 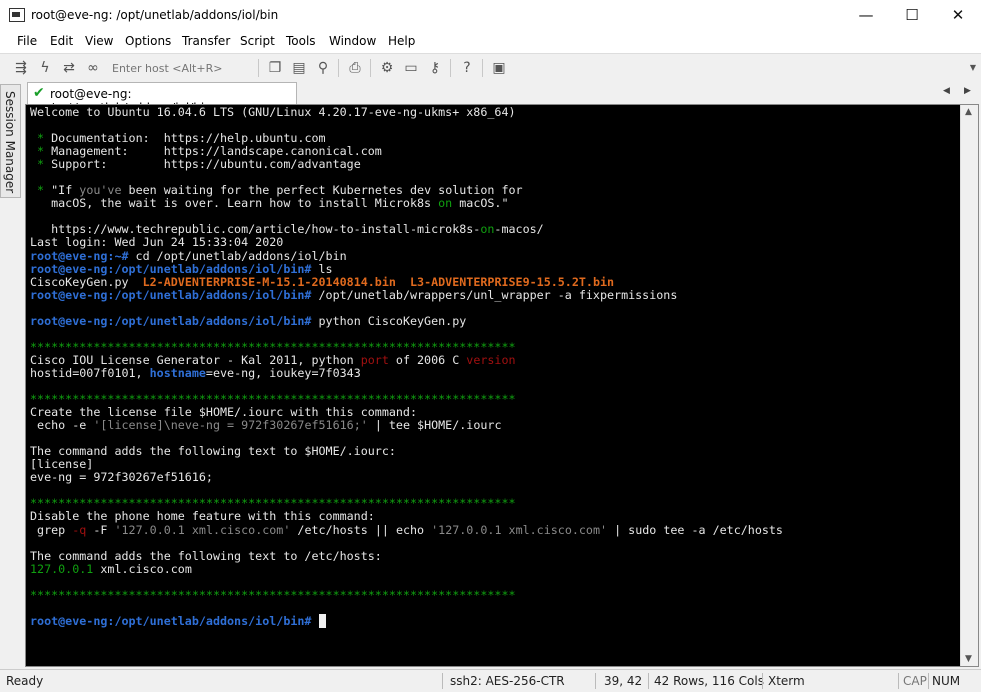 What do you see at coordinates (695, 529) in the screenshot?
I see `terminal-text: | sudo tee -a /etc/hosts` at bounding box center [695, 529].